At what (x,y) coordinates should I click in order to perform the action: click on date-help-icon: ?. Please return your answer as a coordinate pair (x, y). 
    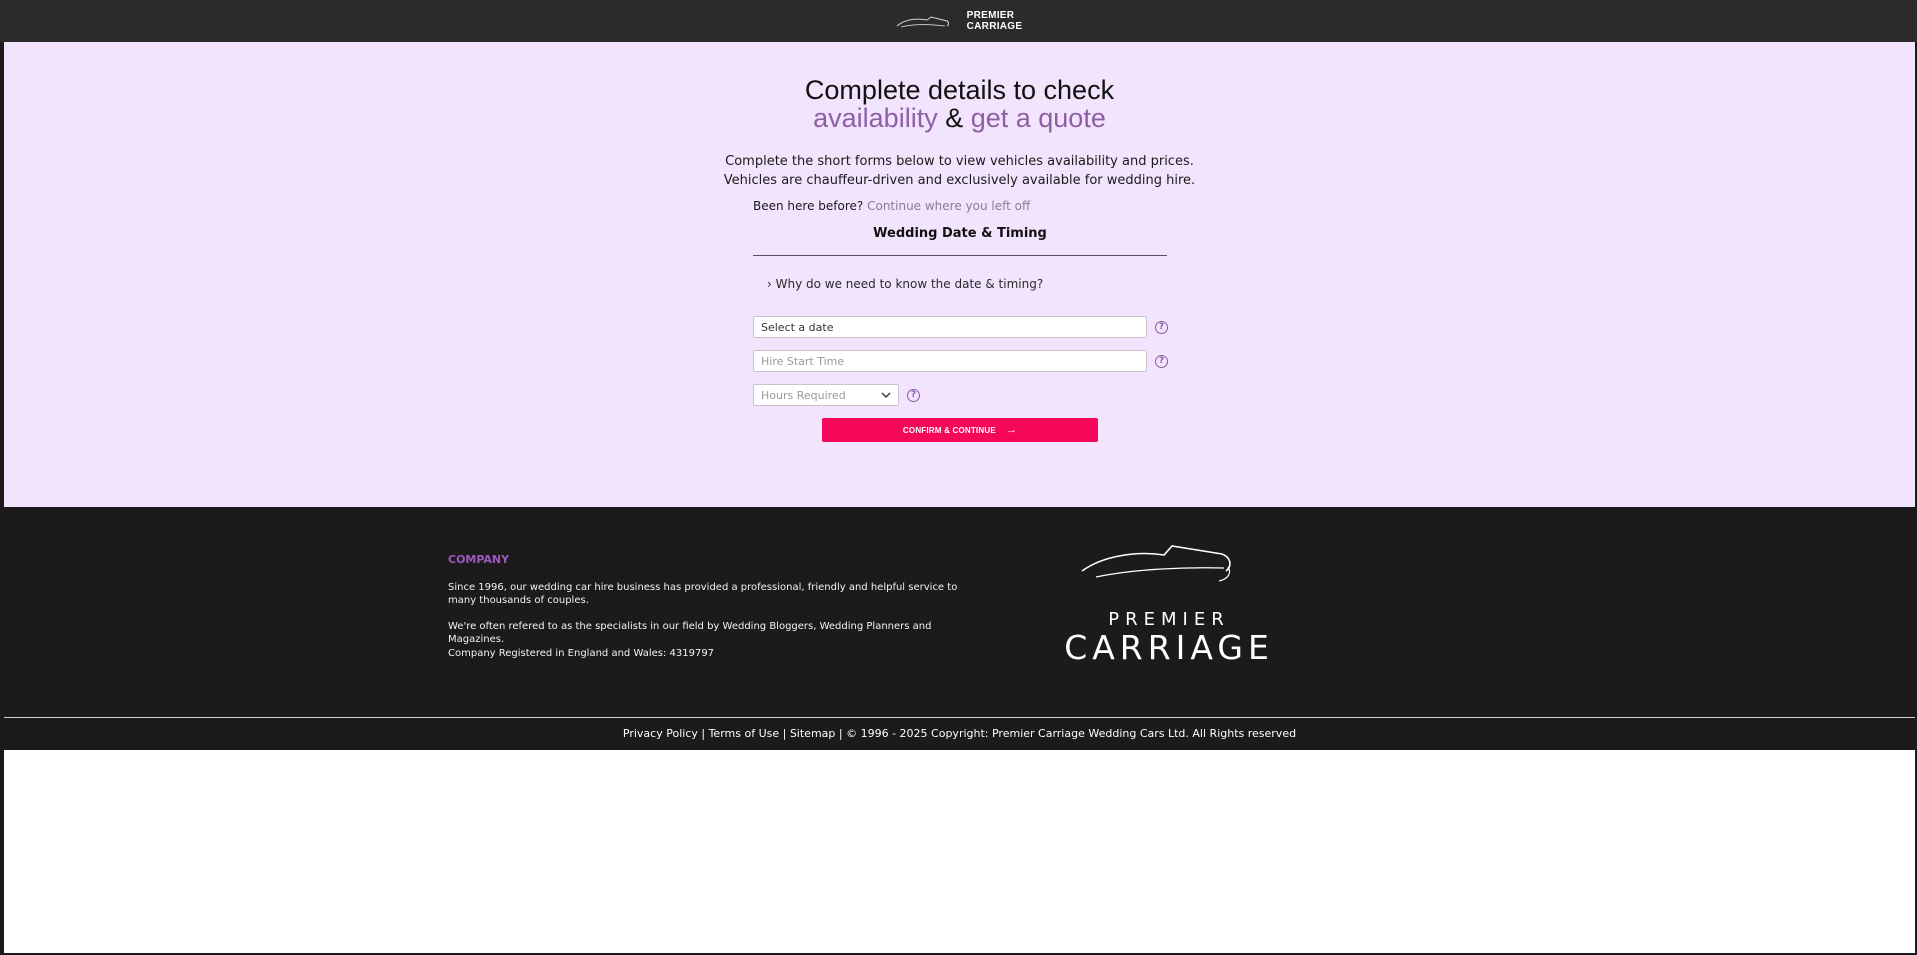
    Looking at the image, I should click on (1161, 327).